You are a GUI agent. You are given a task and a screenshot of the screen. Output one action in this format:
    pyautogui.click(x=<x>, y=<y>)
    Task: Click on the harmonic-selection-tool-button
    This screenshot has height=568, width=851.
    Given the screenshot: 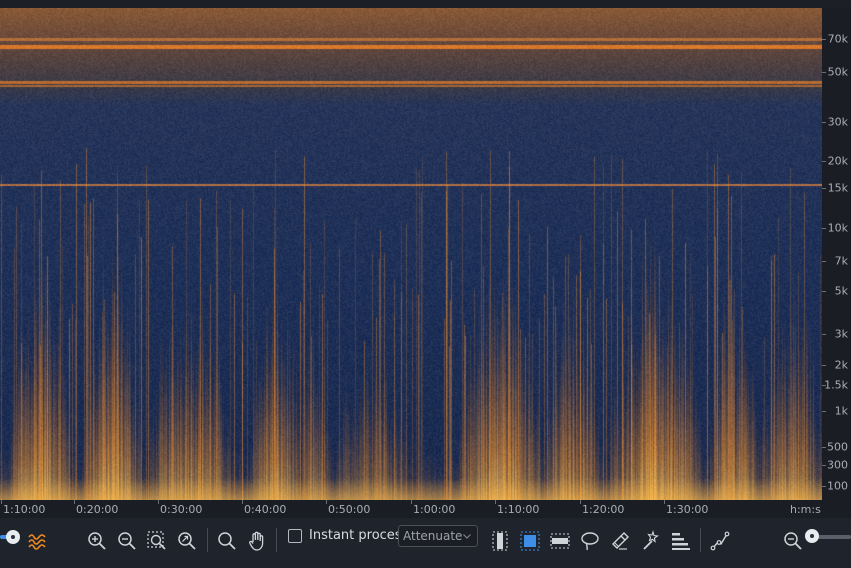 What is the action you would take?
    pyautogui.click(x=680, y=541)
    